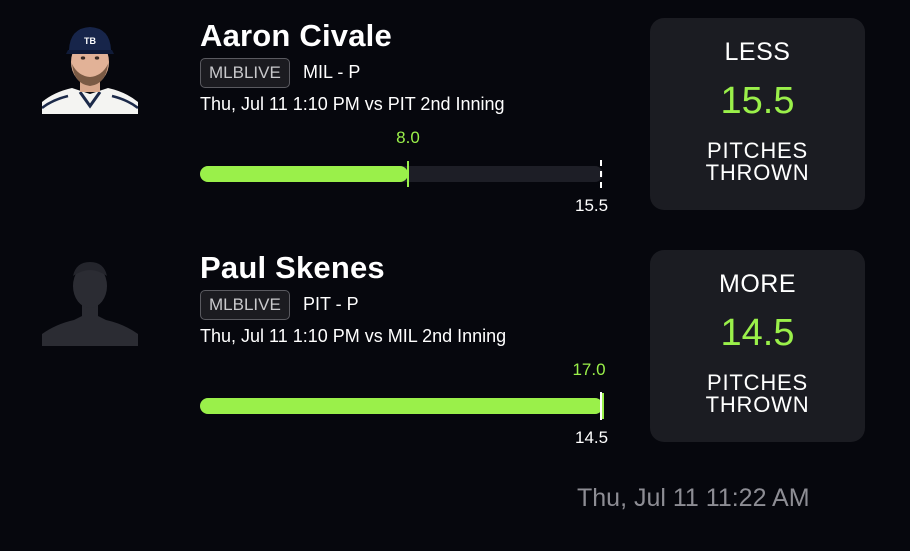 The image size is (910, 551). I want to click on pick-direction: MORE, so click(757, 284).